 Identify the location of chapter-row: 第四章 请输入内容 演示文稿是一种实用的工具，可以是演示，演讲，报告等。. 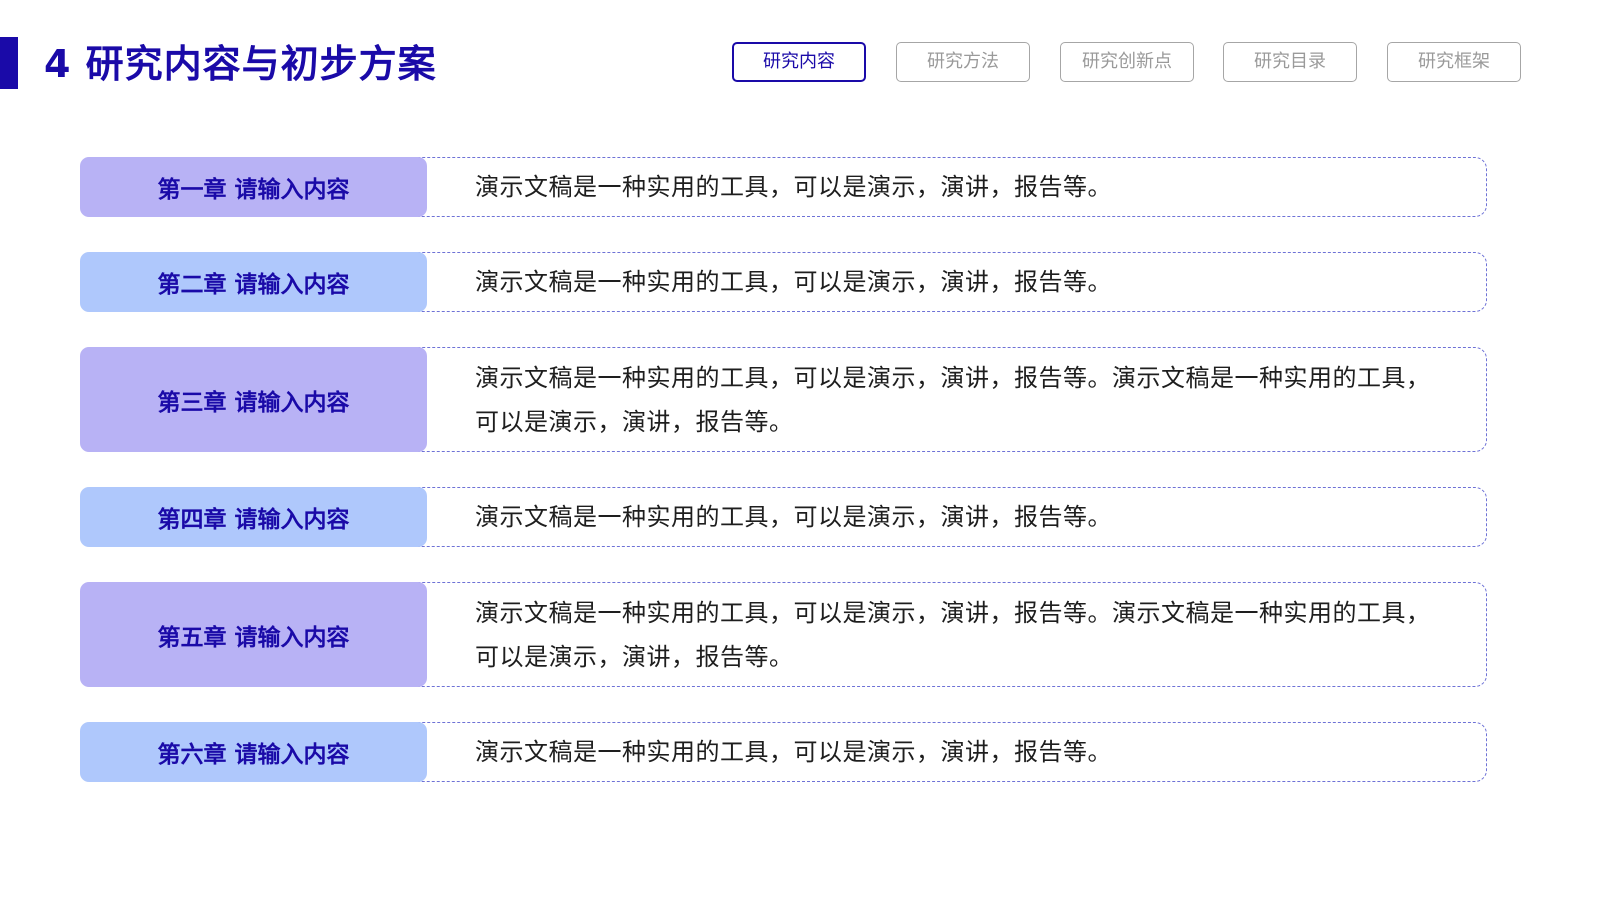
(783, 517).